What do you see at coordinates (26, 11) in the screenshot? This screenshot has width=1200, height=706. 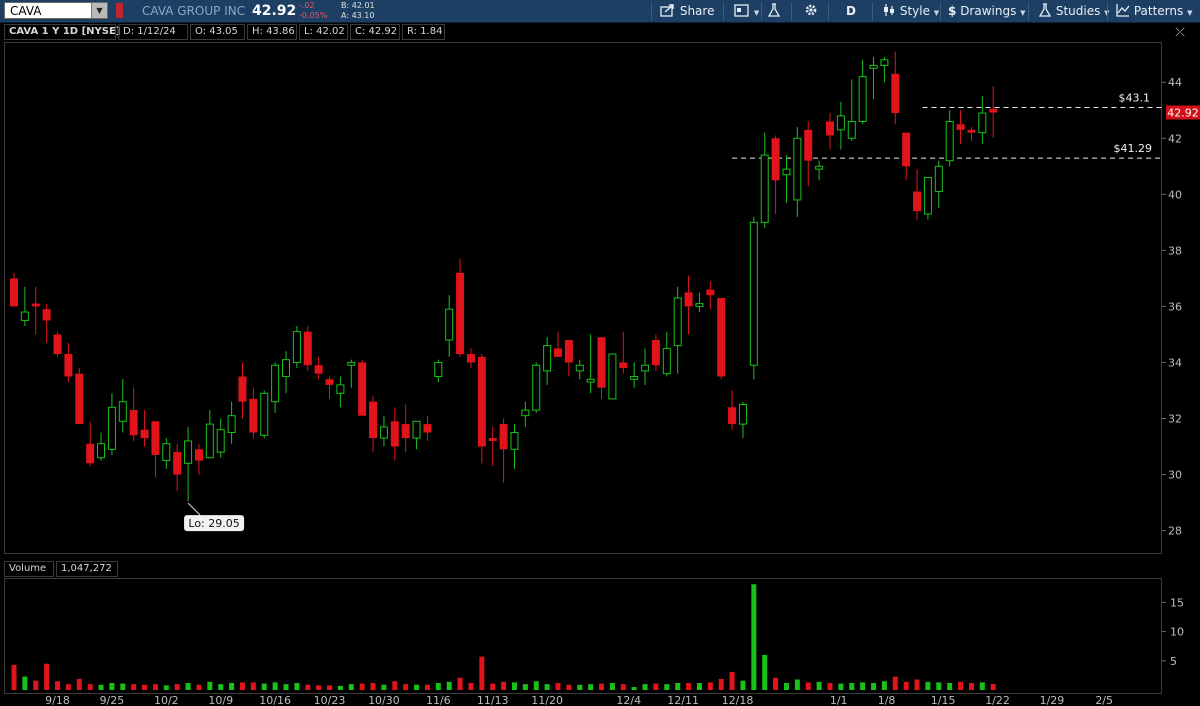 I see `symbol-input-value: CAVA` at bounding box center [26, 11].